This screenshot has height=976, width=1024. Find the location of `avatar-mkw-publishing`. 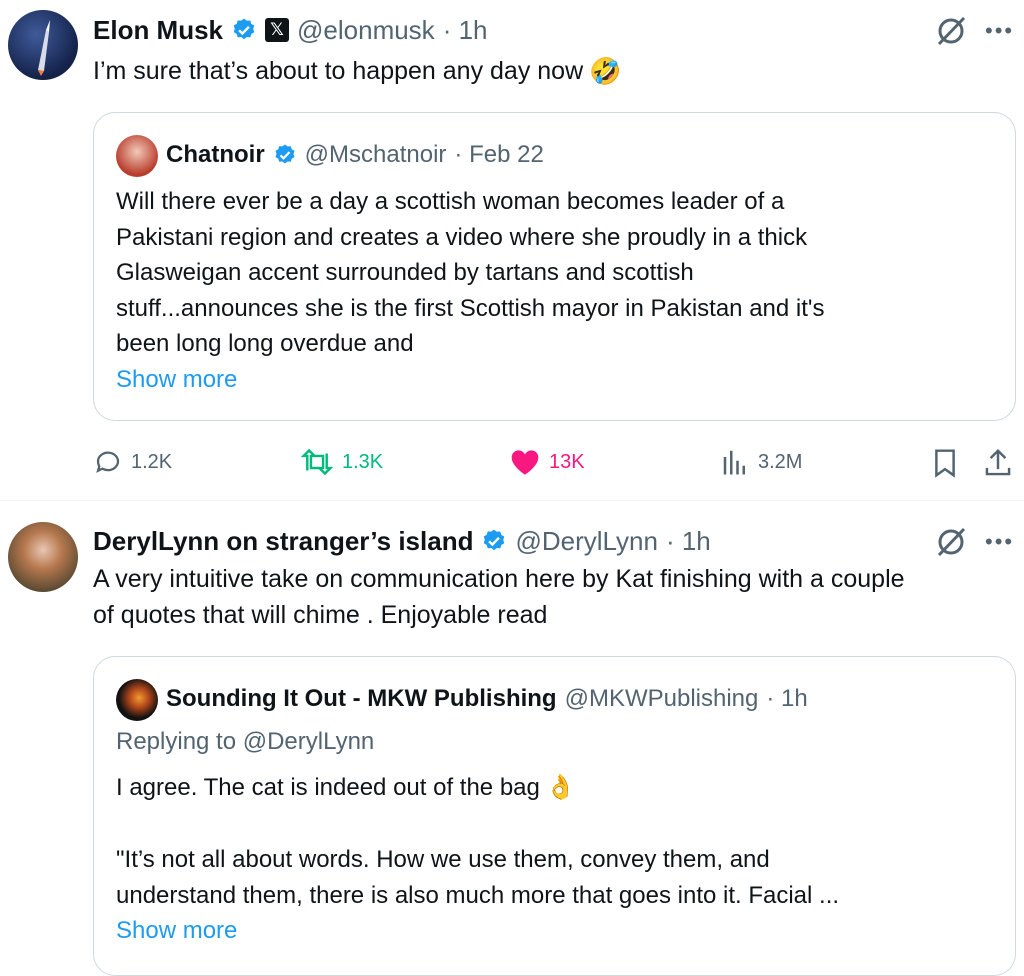

avatar-mkw-publishing is located at coordinates (137, 700).